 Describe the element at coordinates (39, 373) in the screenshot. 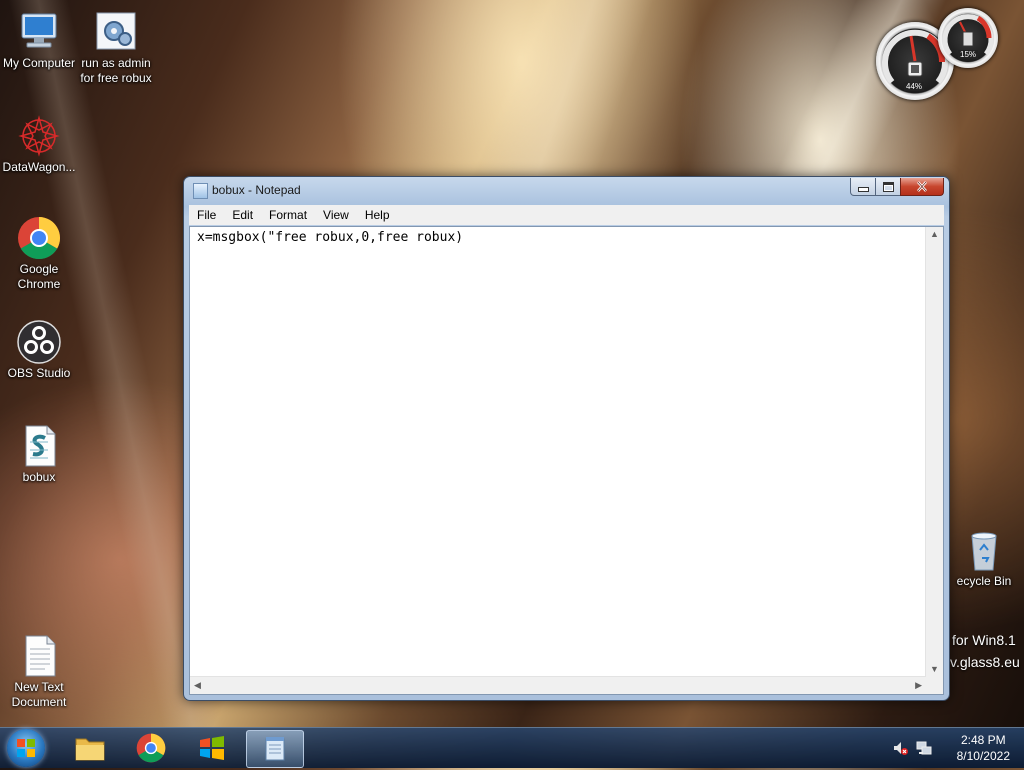

I see `desktop-icon-label: OBS Studio` at that location.